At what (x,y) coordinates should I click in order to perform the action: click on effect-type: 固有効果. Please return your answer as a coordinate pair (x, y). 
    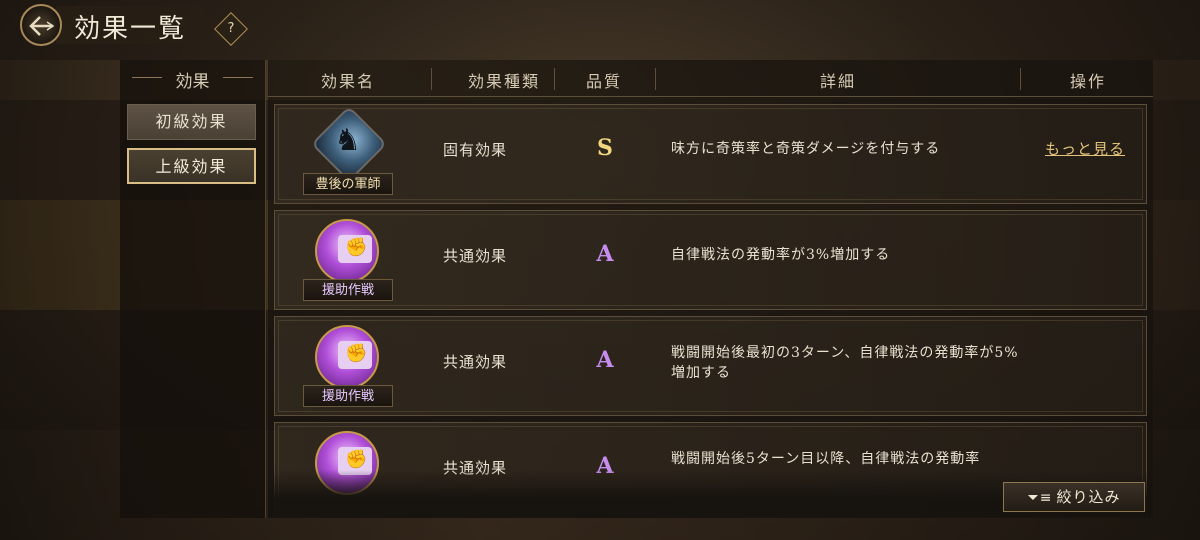
    Looking at the image, I should click on (474, 150).